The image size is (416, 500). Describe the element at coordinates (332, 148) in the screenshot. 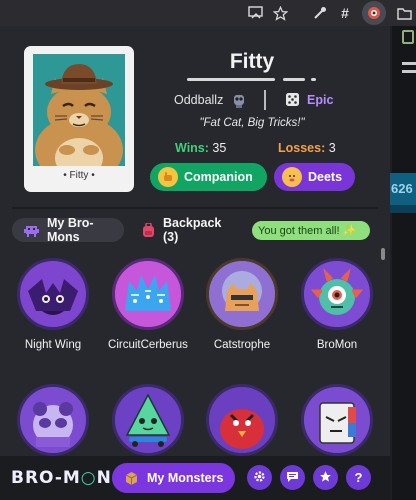

I see `losses-value: 3` at that location.